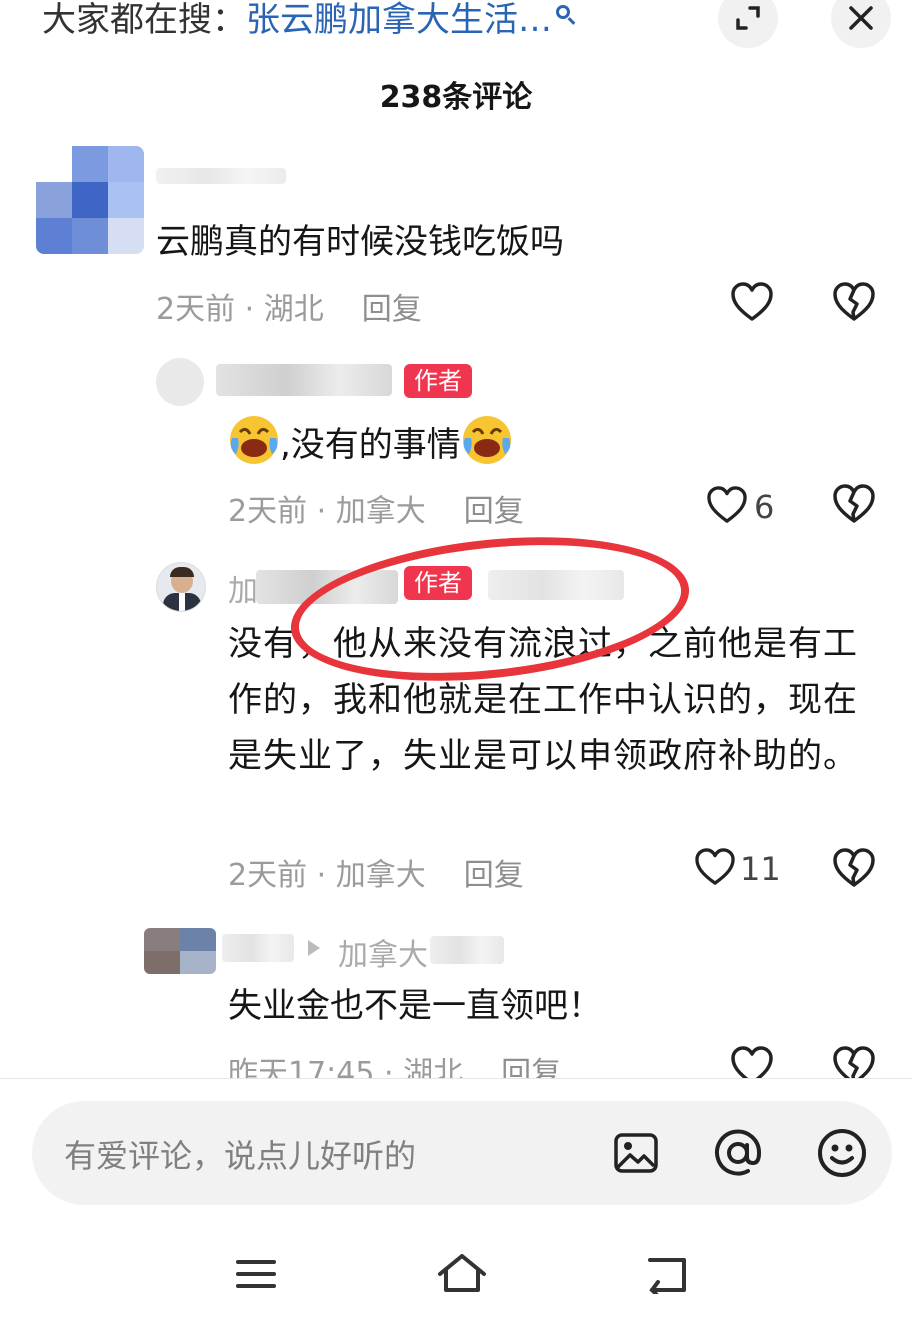  I want to click on reply-to-name-blurred, so click(467, 950).